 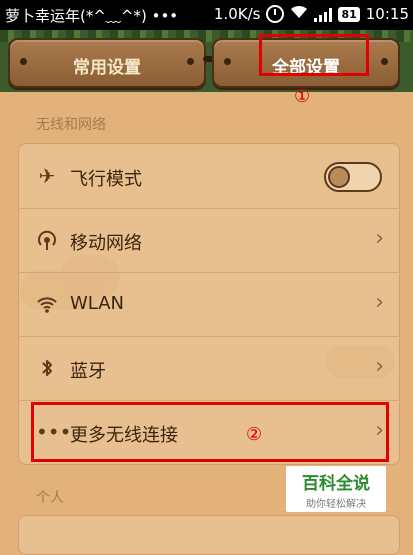 What do you see at coordinates (209, 305) in the screenshot?
I see `wlan-row: WLAN ›` at bounding box center [209, 305].